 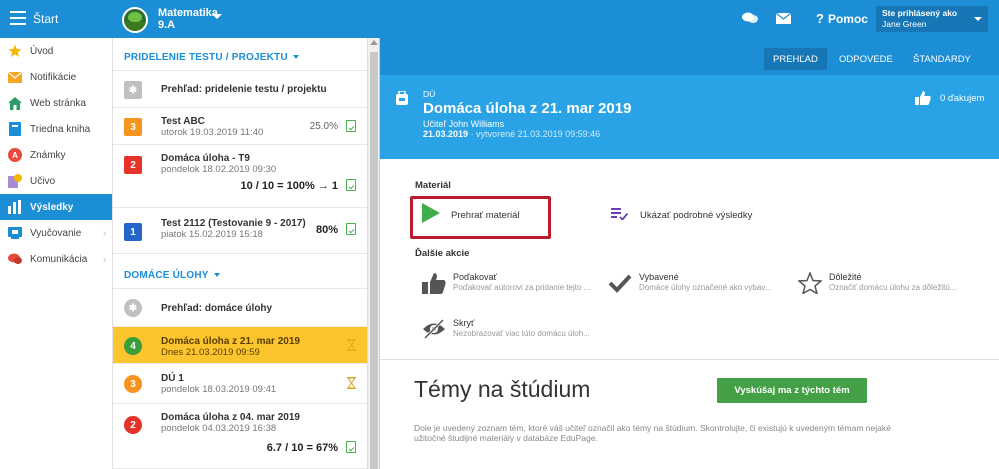 What do you see at coordinates (56, 207) in the screenshot?
I see `sidebar-item-bar-chart: Výsledky` at bounding box center [56, 207].